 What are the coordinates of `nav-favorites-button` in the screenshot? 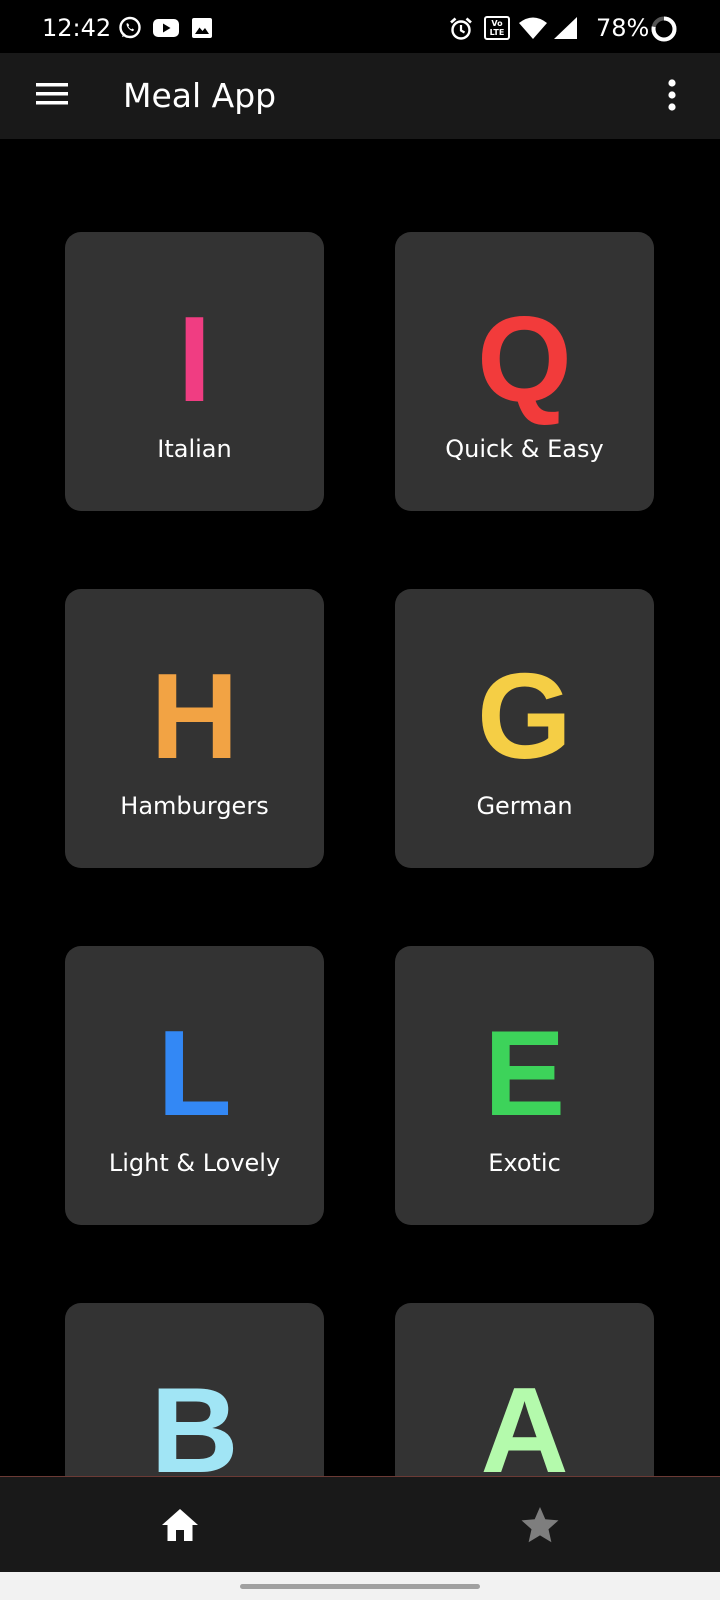 It's located at (540, 1524).